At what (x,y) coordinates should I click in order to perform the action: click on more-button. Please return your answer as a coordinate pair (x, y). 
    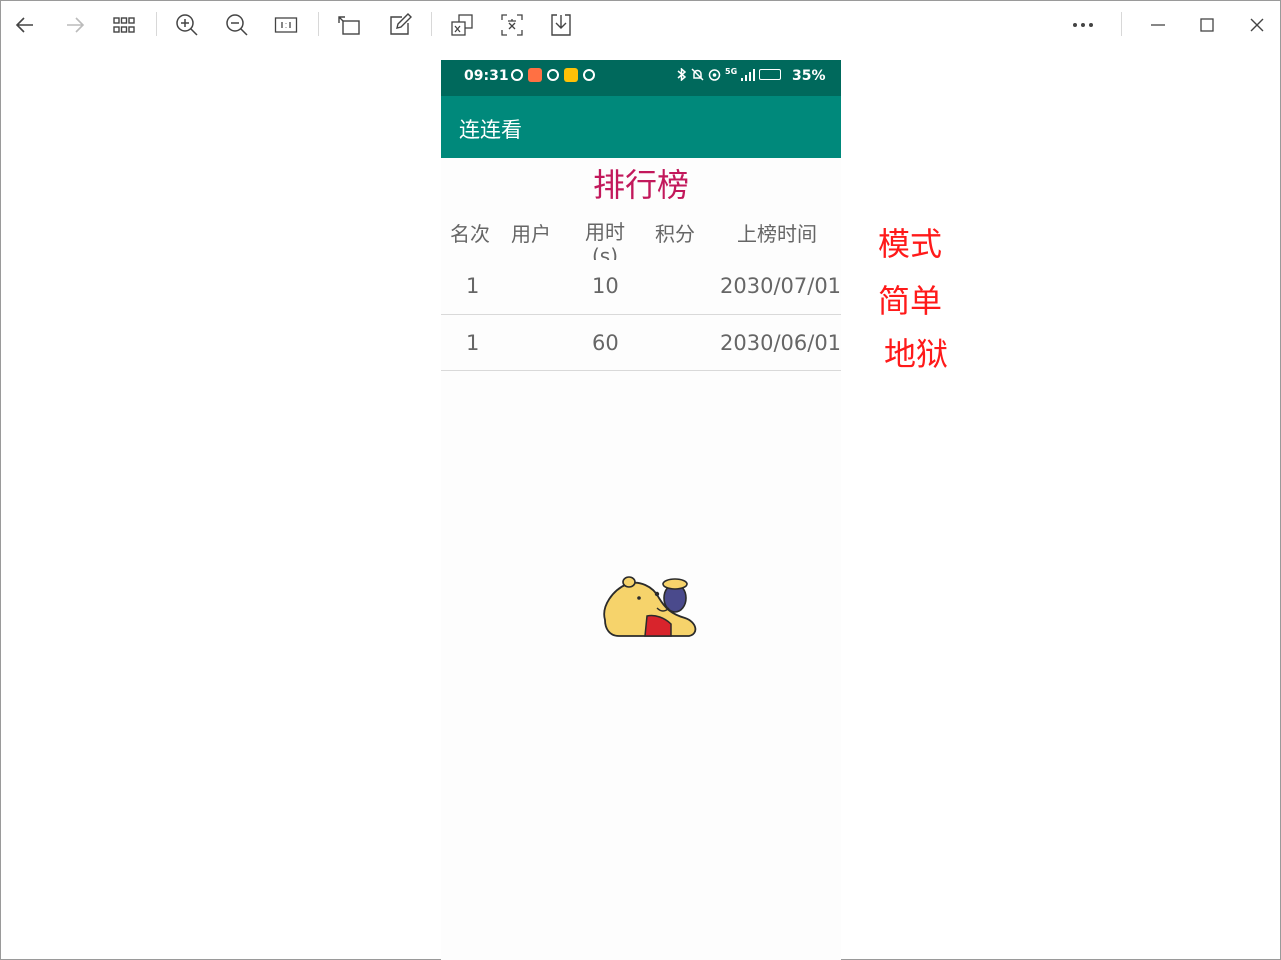
    Looking at the image, I should click on (1083, 25).